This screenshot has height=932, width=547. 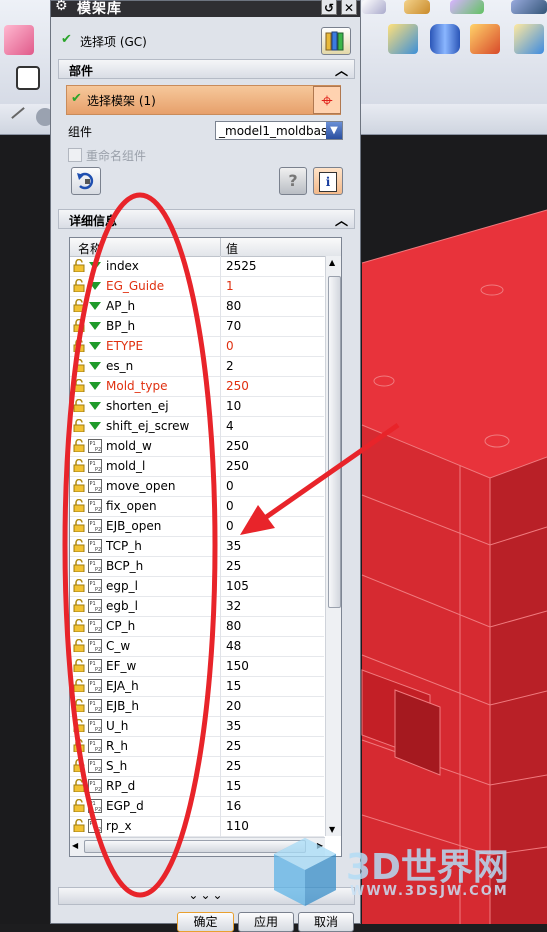 What do you see at coordinates (206, 219) in the screenshot?
I see `section-details-header: 详细信息 ︿` at bounding box center [206, 219].